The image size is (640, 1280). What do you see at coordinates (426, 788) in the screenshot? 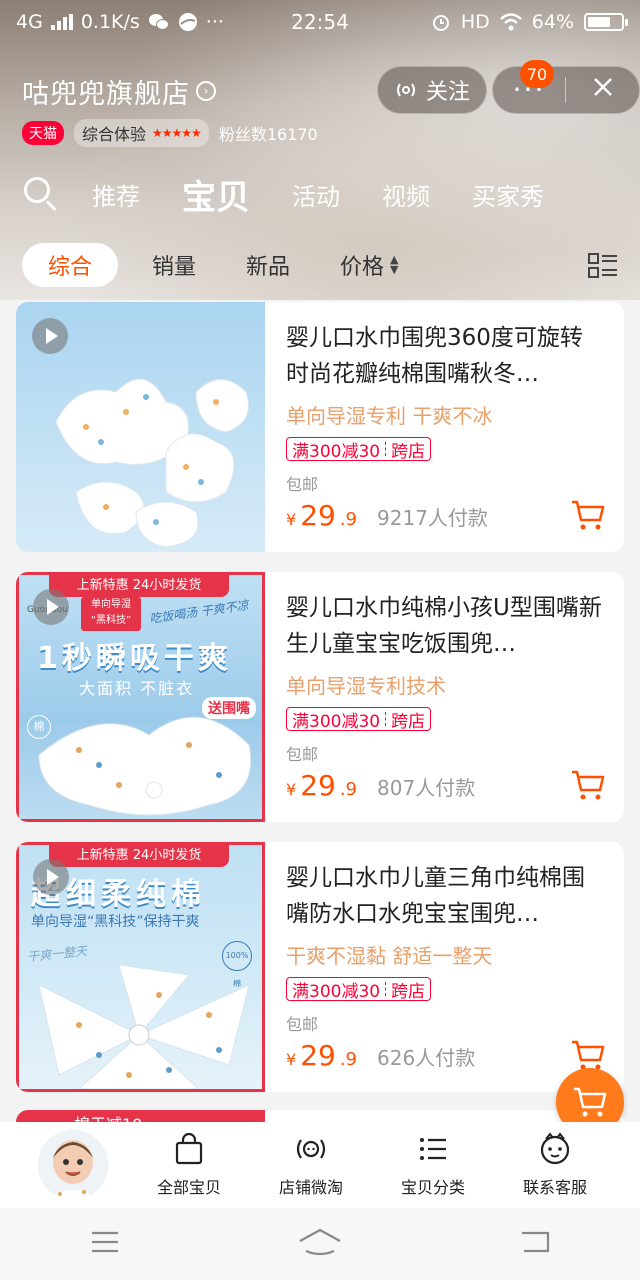
I see `sold-count: 807人付款` at bounding box center [426, 788].